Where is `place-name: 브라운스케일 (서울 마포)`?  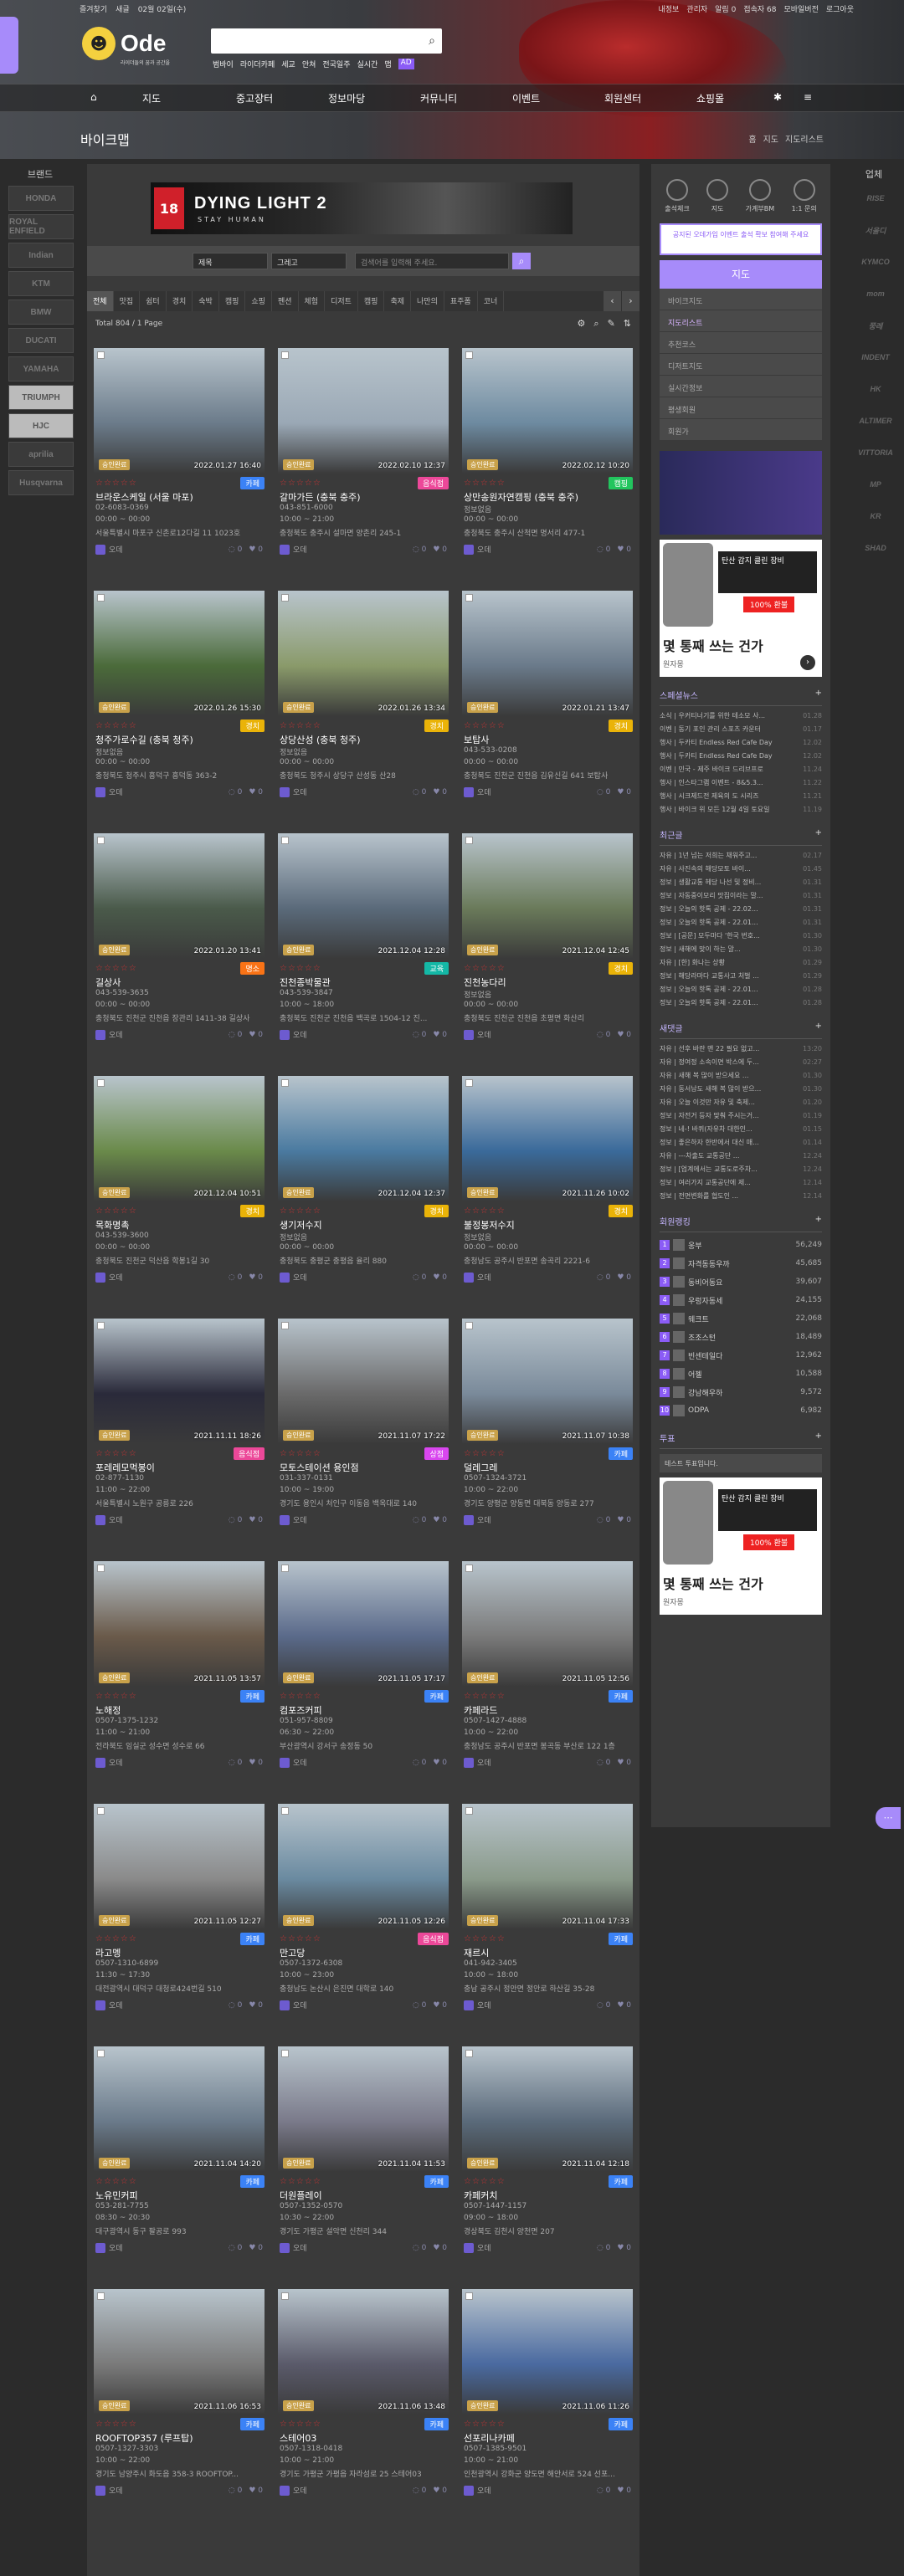
place-name: 브라운스케일 (서울 마포) is located at coordinates (179, 497).